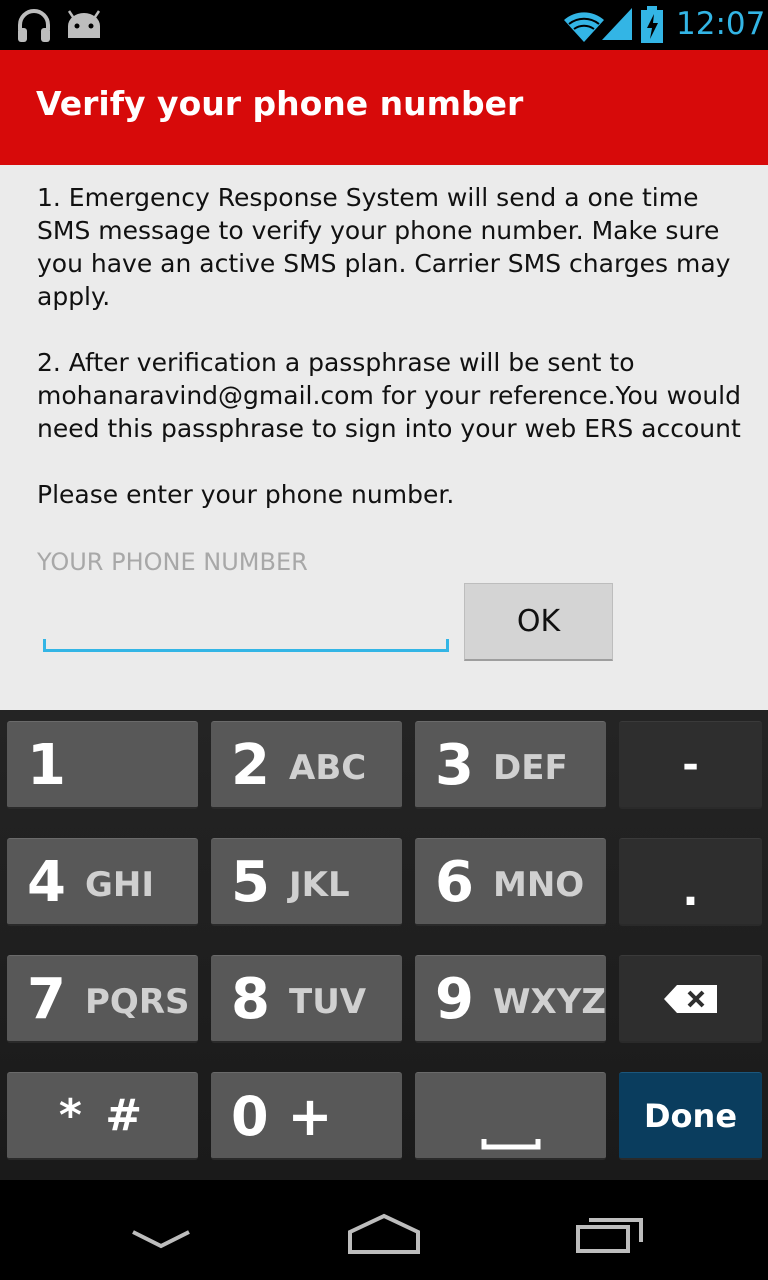 The height and width of the screenshot is (1280, 768). I want to click on signal-icon, so click(617, 24).